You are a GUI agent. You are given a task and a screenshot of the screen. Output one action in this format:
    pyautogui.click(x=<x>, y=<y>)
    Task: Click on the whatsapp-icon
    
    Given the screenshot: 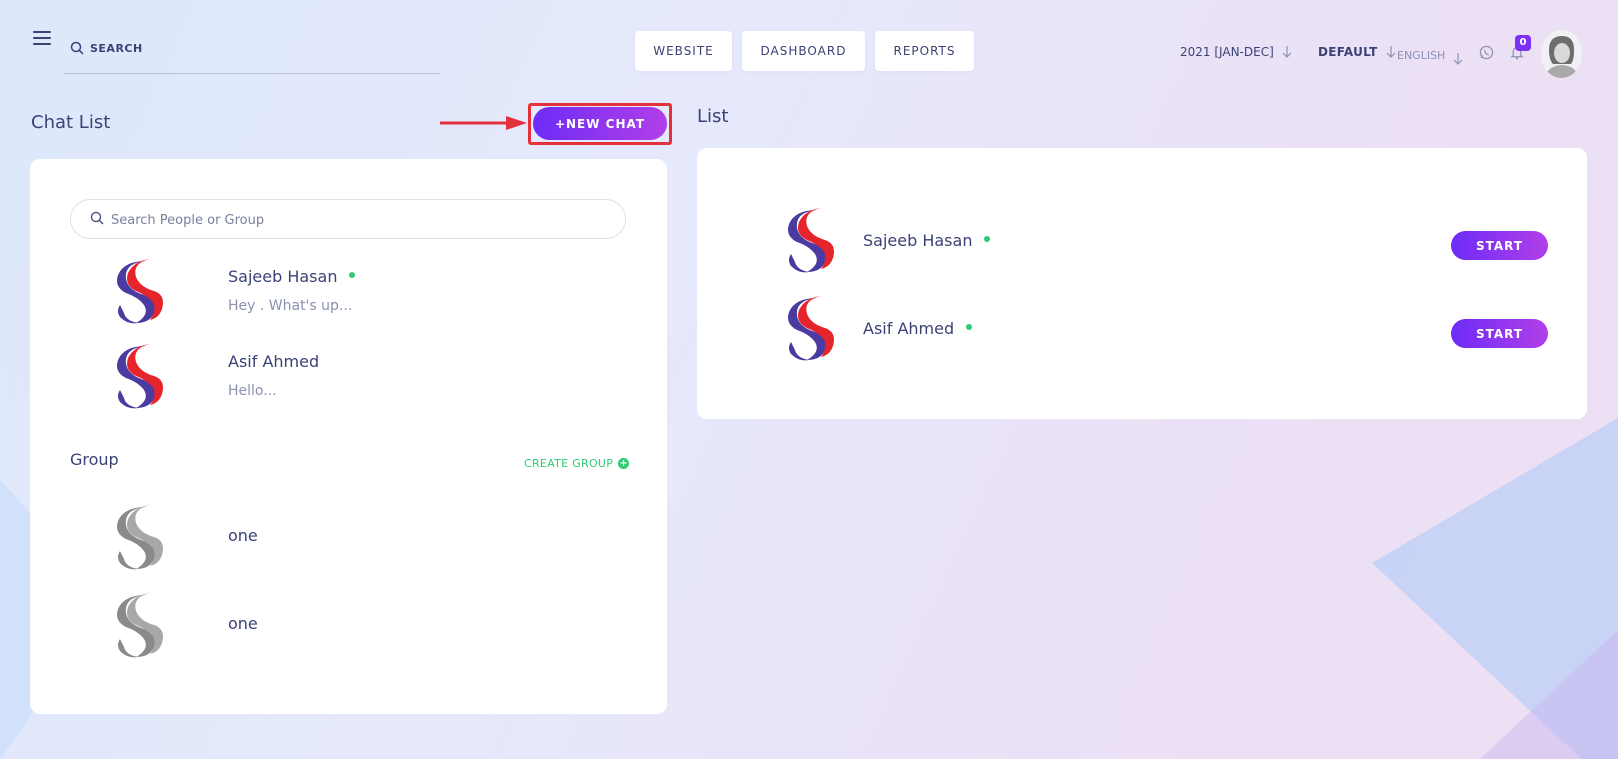 What is the action you would take?
    pyautogui.click(x=1486, y=52)
    